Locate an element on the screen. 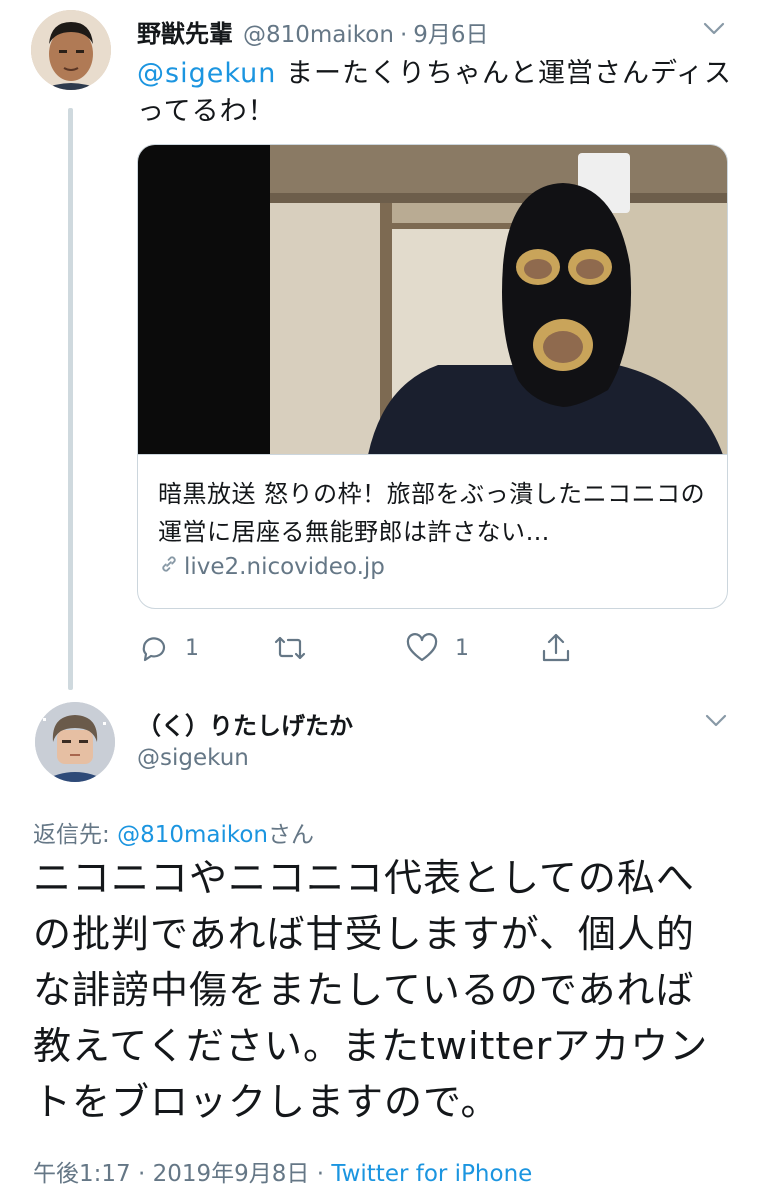 This screenshot has width=759, height=1200. share-button is located at coordinates (556, 648).